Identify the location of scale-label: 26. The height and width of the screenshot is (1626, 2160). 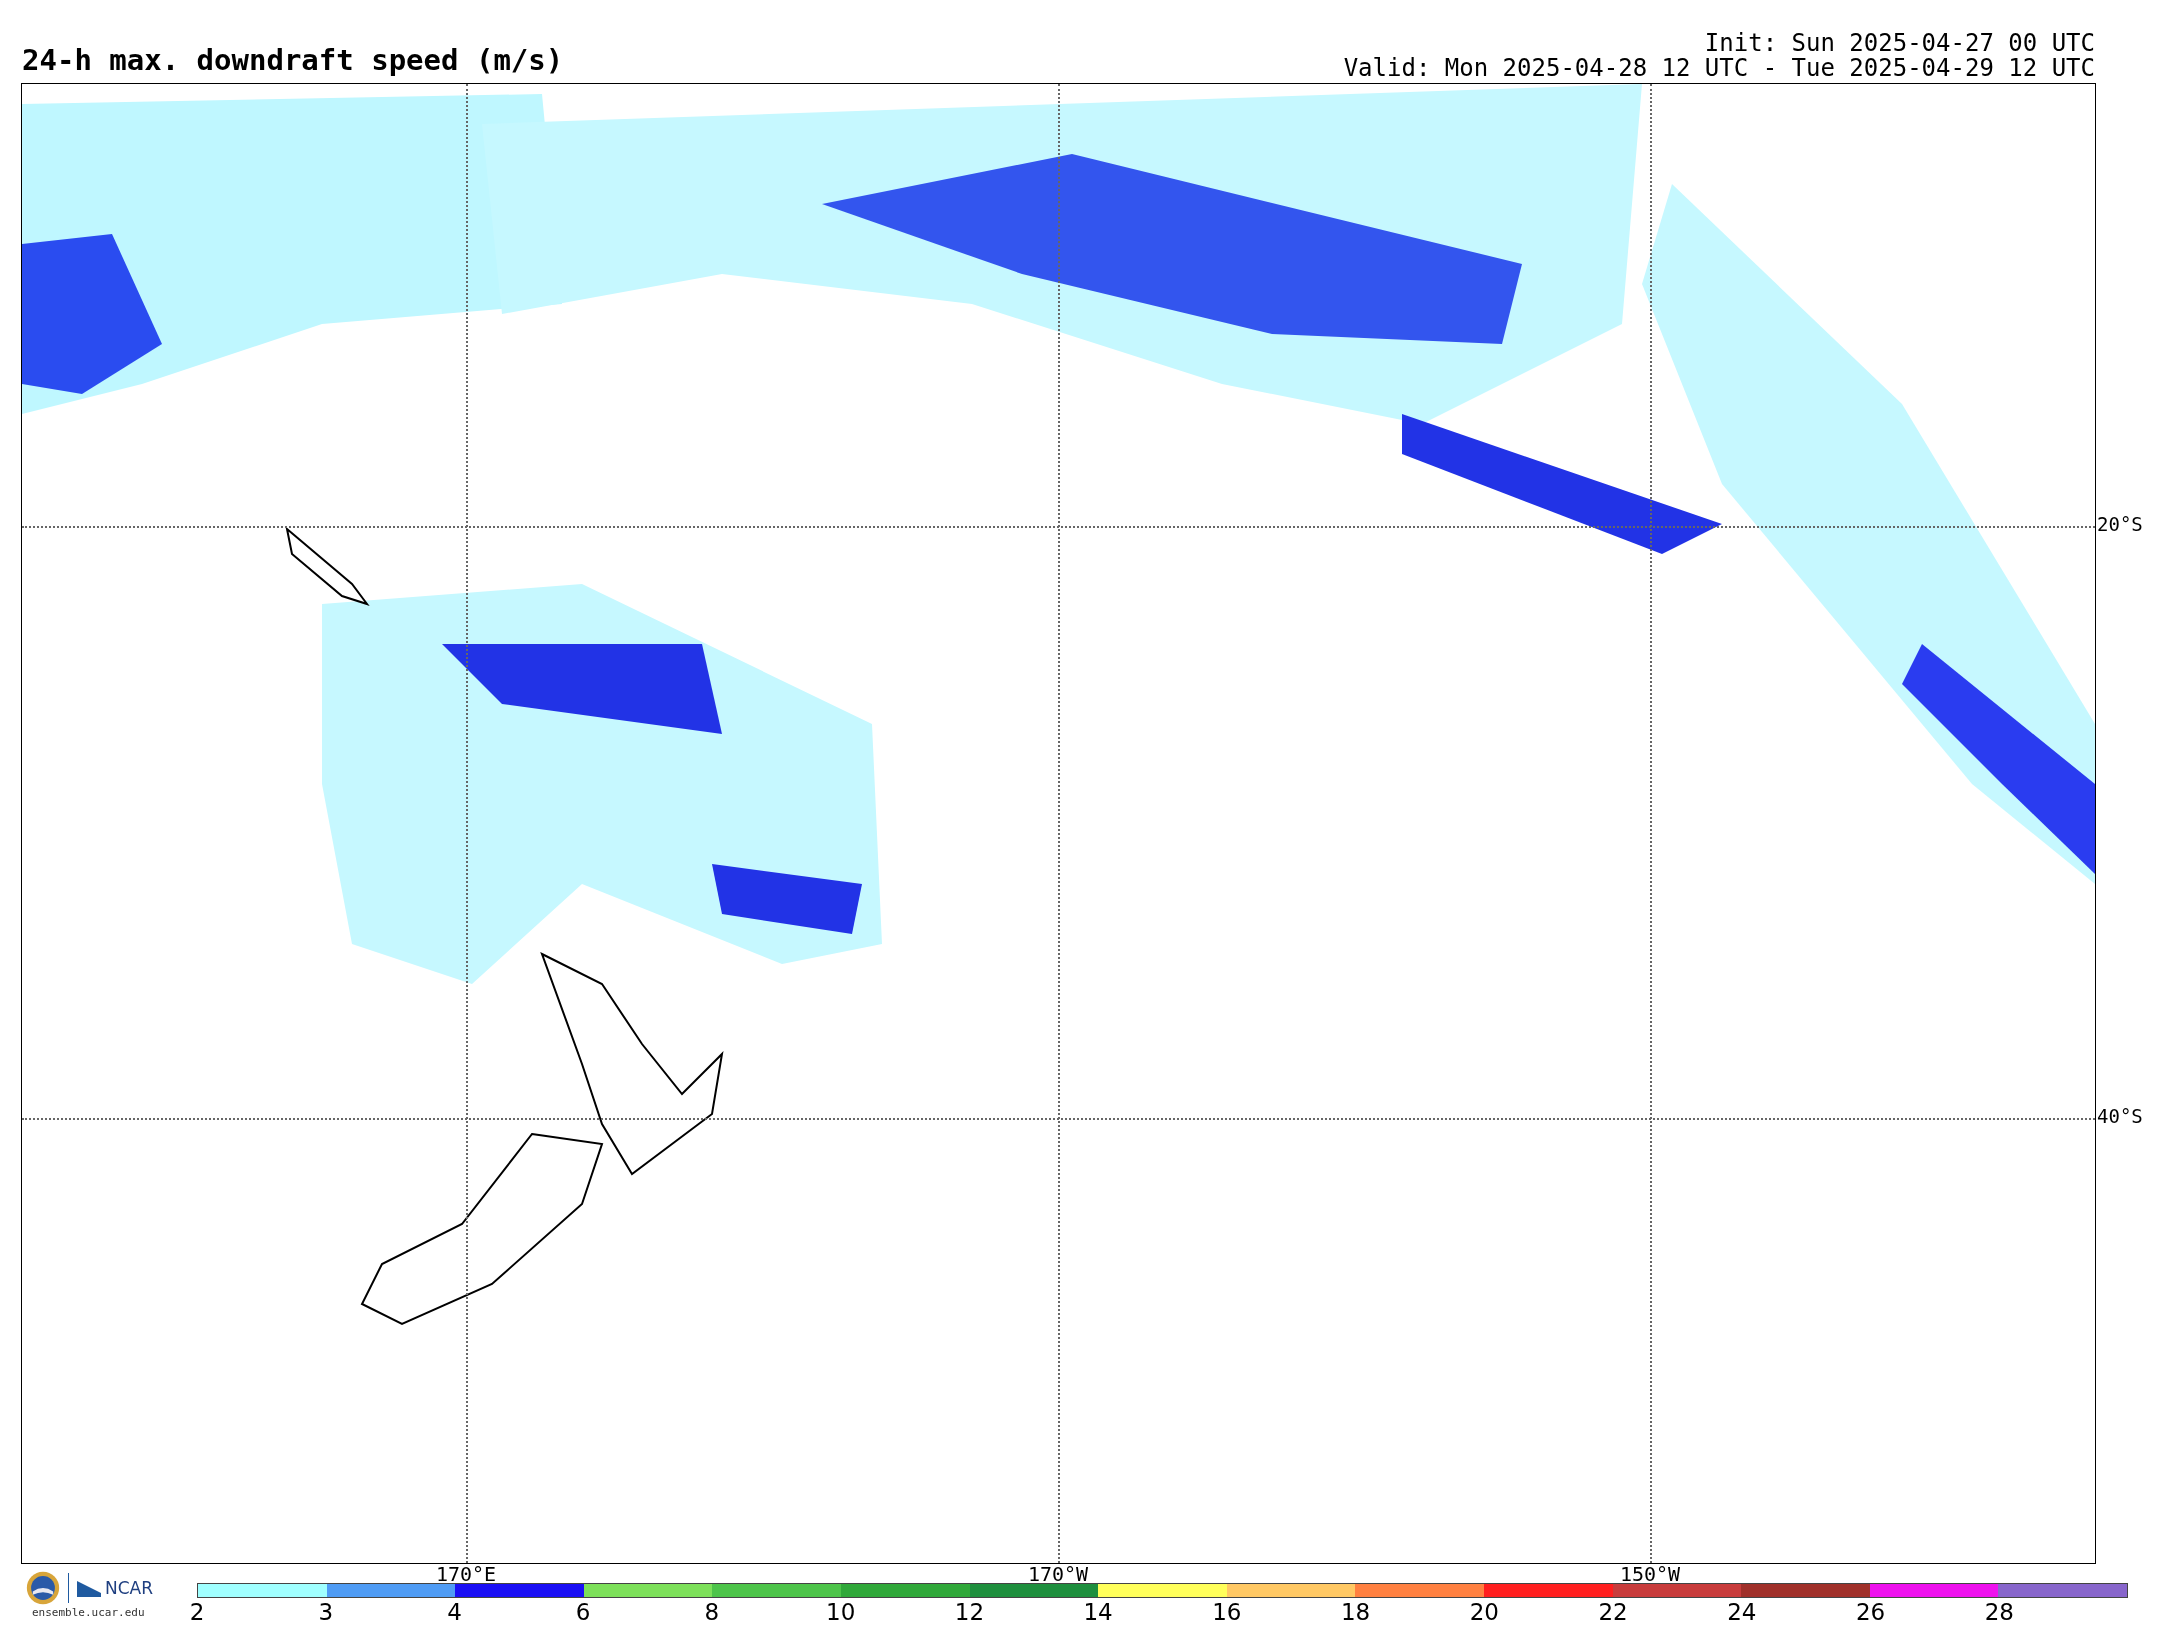
(1870, 1612).